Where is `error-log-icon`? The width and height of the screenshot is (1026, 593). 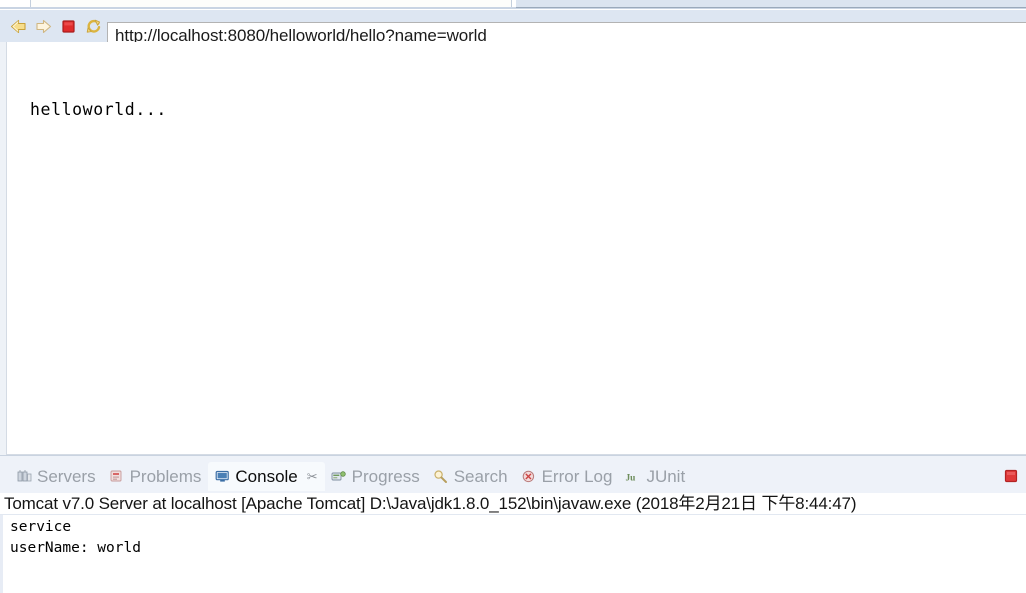 error-log-icon is located at coordinates (529, 477).